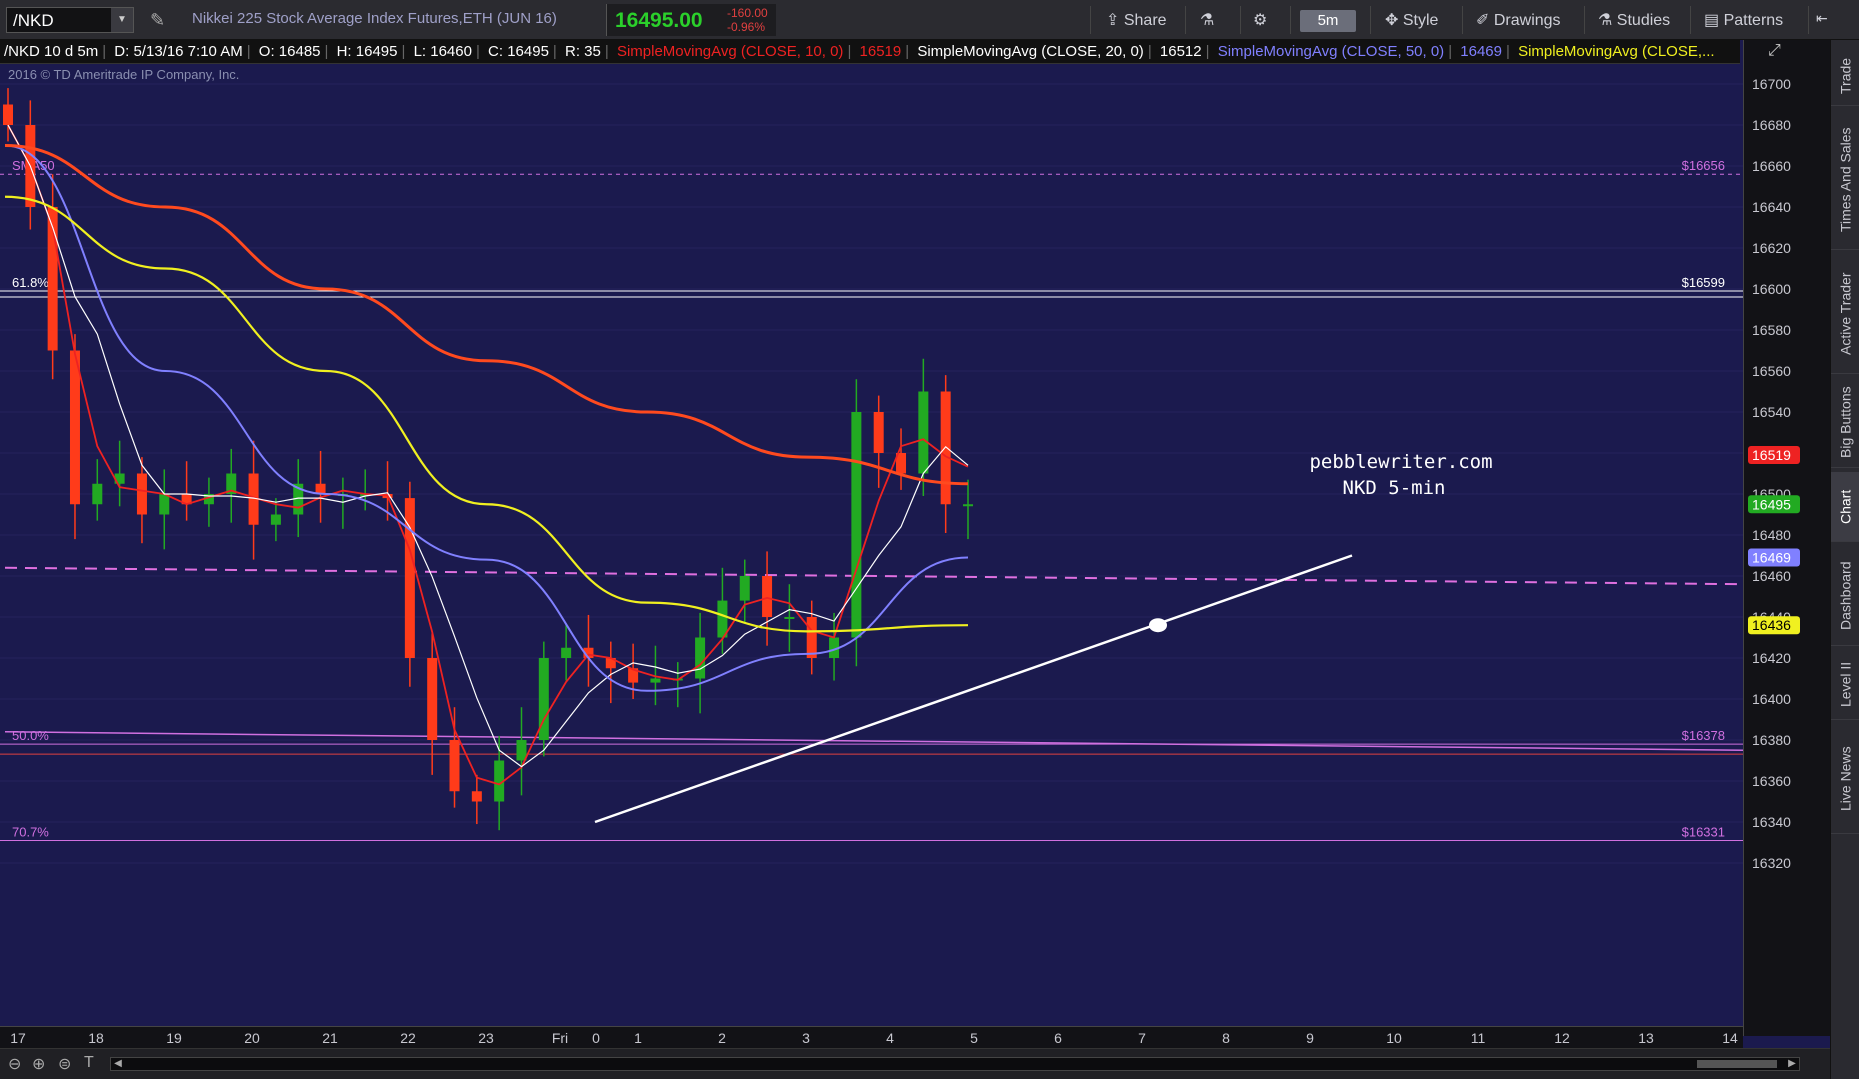 The image size is (1859, 1079). Describe the element at coordinates (1771, 330) in the screenshot. I see `price-tick-label: 16580` at that location.